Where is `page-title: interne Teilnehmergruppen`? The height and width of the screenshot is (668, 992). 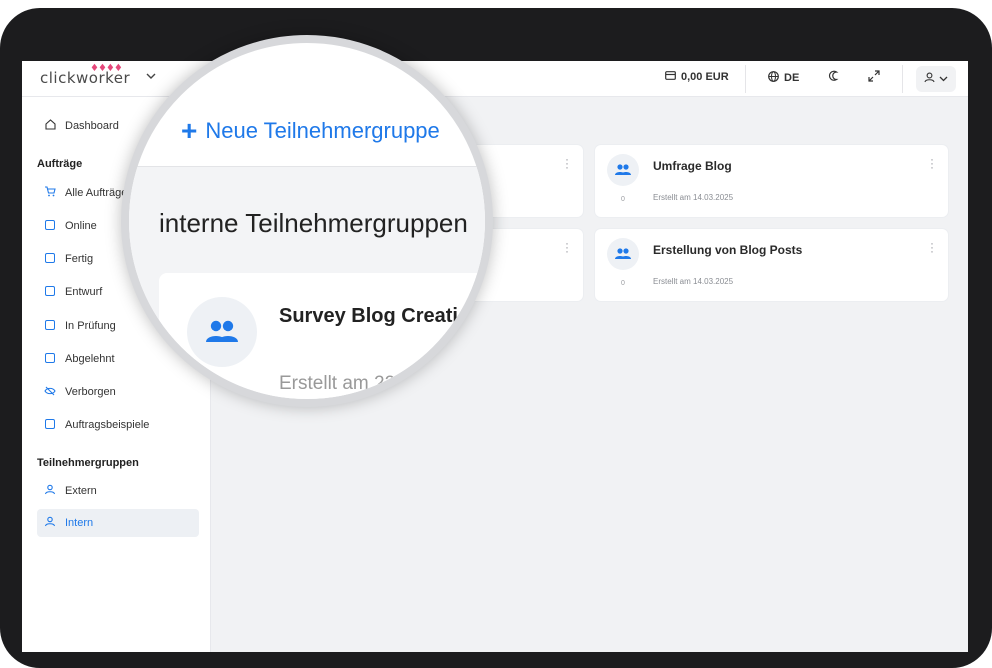 page-title: interne Teilnehmergruppen is located at coordinates (313, 223).